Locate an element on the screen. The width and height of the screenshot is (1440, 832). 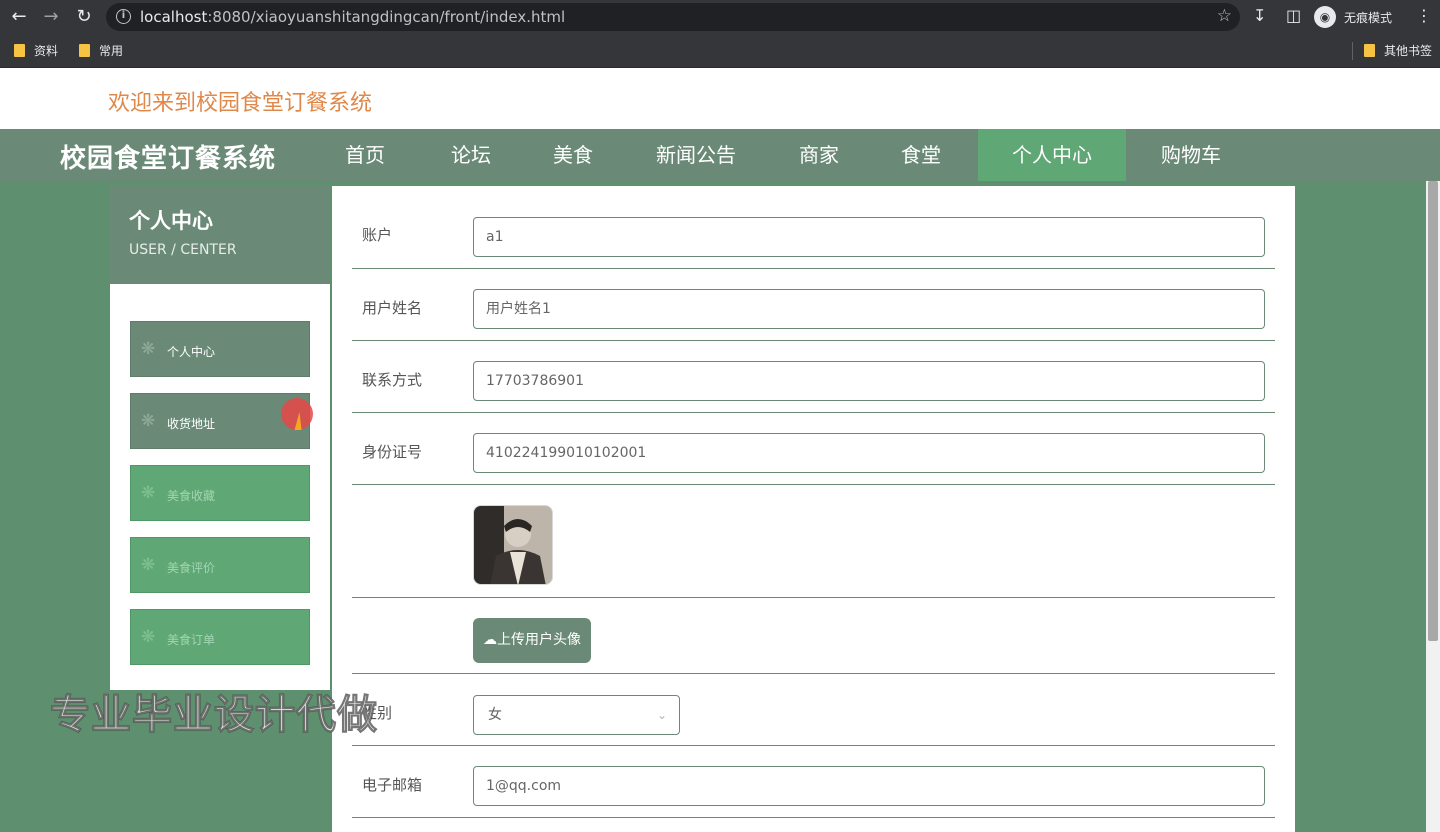
sidebar-item-label: 美食收藏 is located at coordinates (191, 496).